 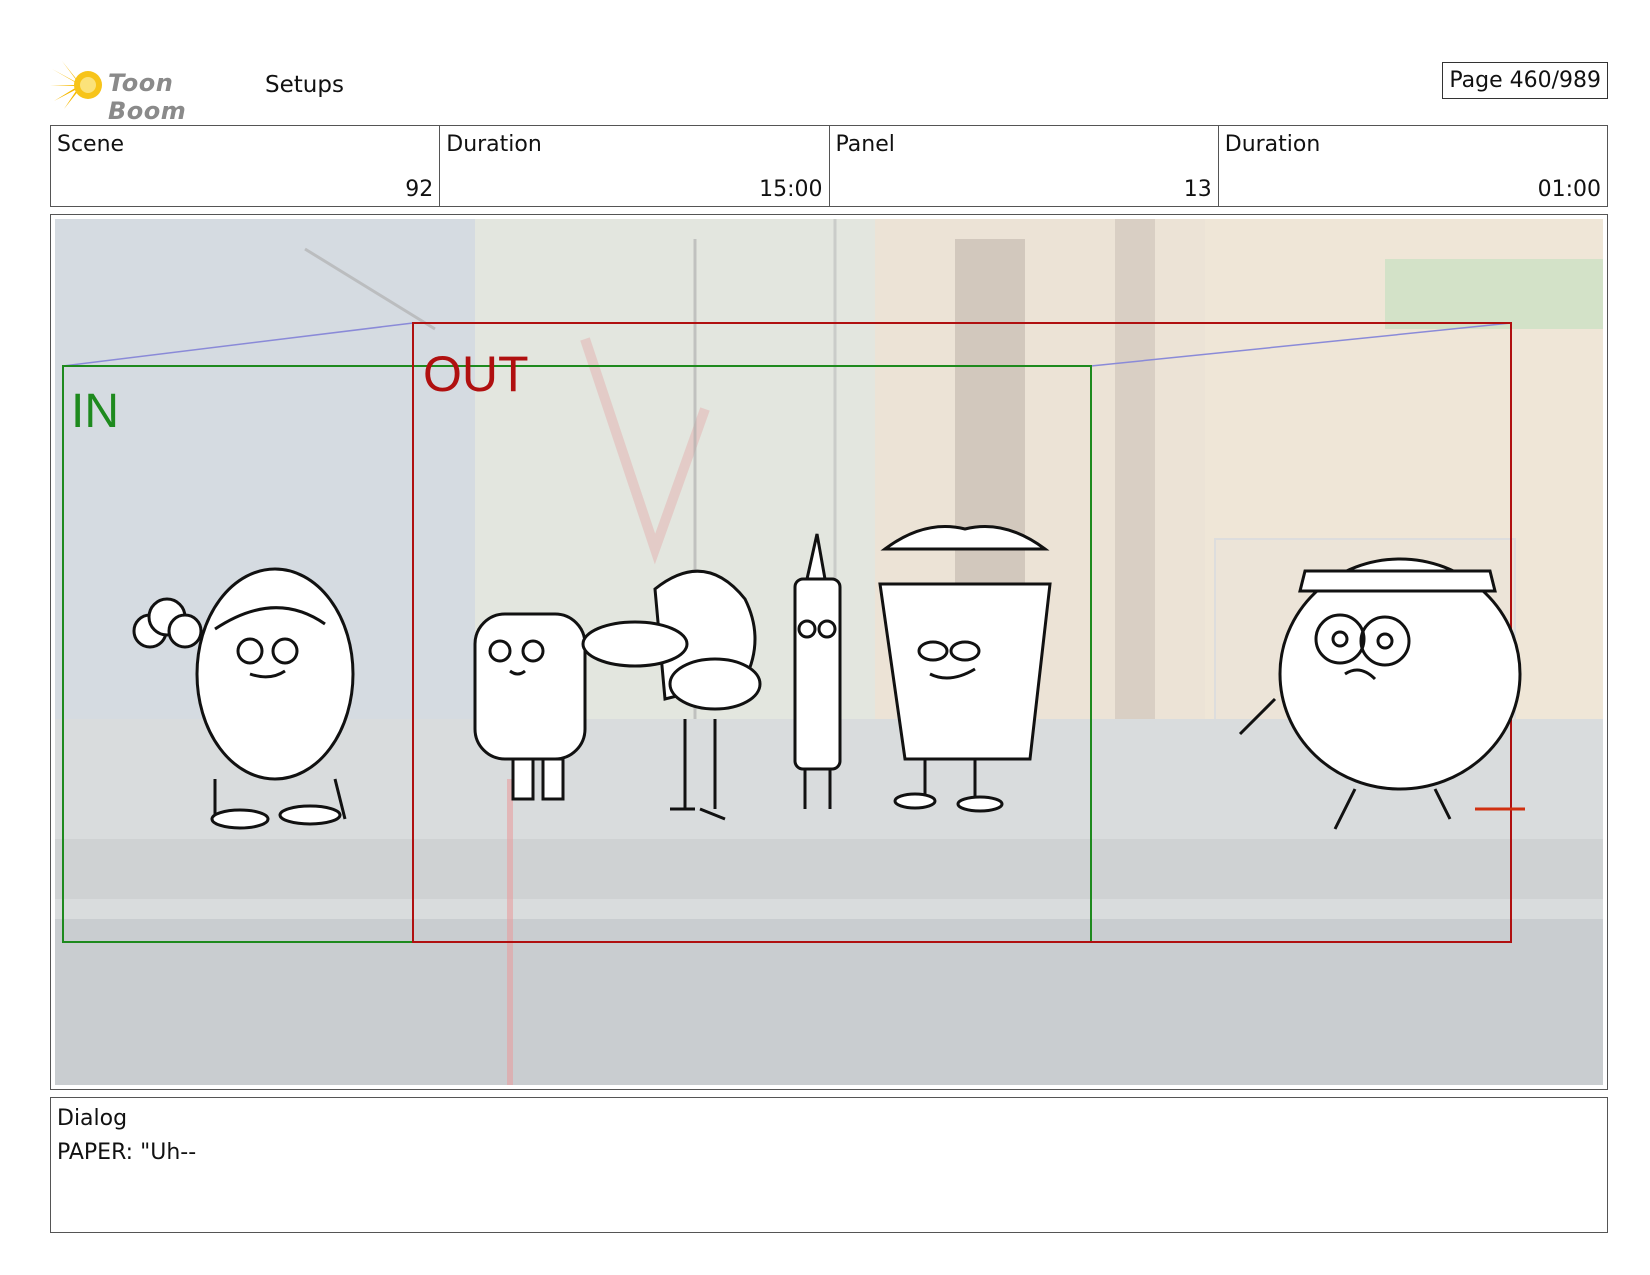 What do you see at coordinates (92, 1118) in the screenshot?
I see `dialog-label: Dialog` at bounding box center [92, 1118].